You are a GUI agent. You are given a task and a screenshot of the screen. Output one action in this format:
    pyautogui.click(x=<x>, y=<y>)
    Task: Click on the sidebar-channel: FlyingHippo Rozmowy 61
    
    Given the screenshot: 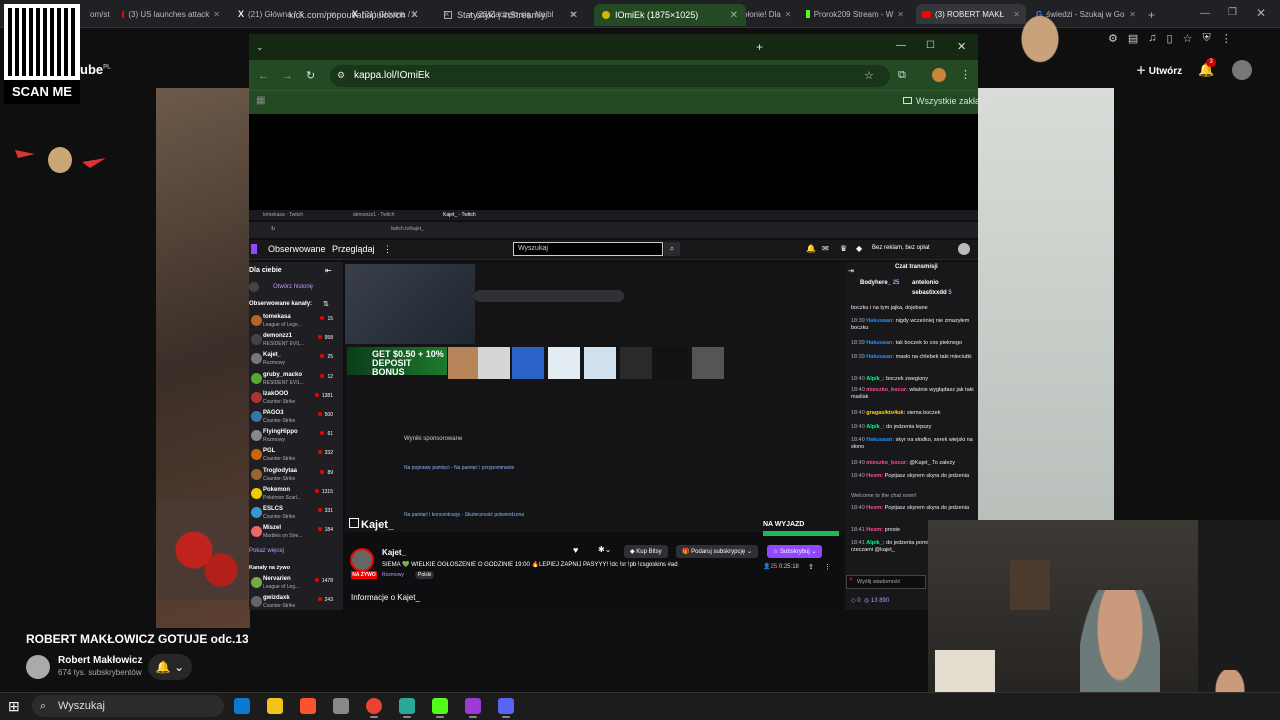 What is the action you would take?
    pyautogui.click(x=296, y=437)
    